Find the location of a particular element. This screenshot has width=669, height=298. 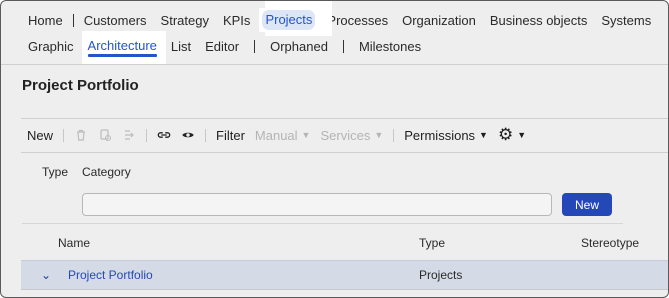

add-category-button: New is located at coordinates (587, 204).